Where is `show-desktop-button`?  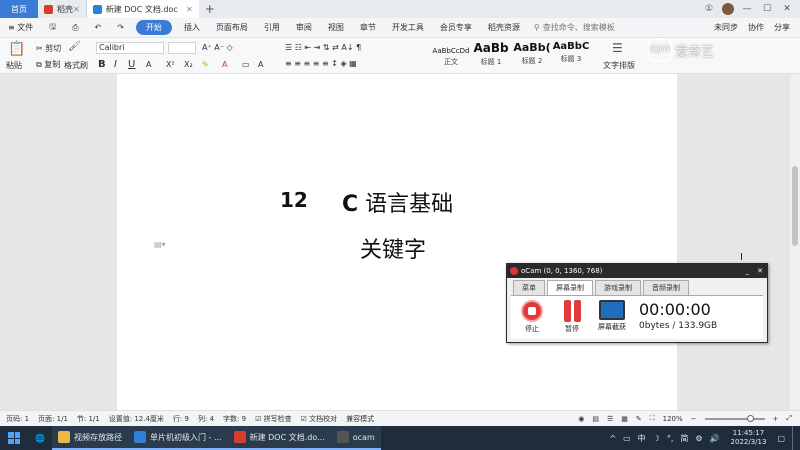 show-desktop-button is located at coordinates (794, 438).